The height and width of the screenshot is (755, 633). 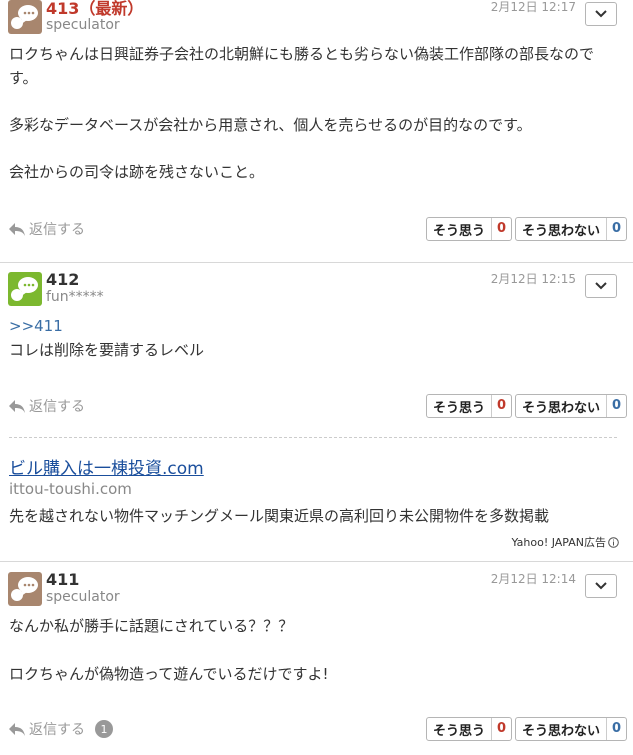 I want to click on post-paragraph: 会社からの司令は跡を残さないこと。, so click(x=137, y=172).